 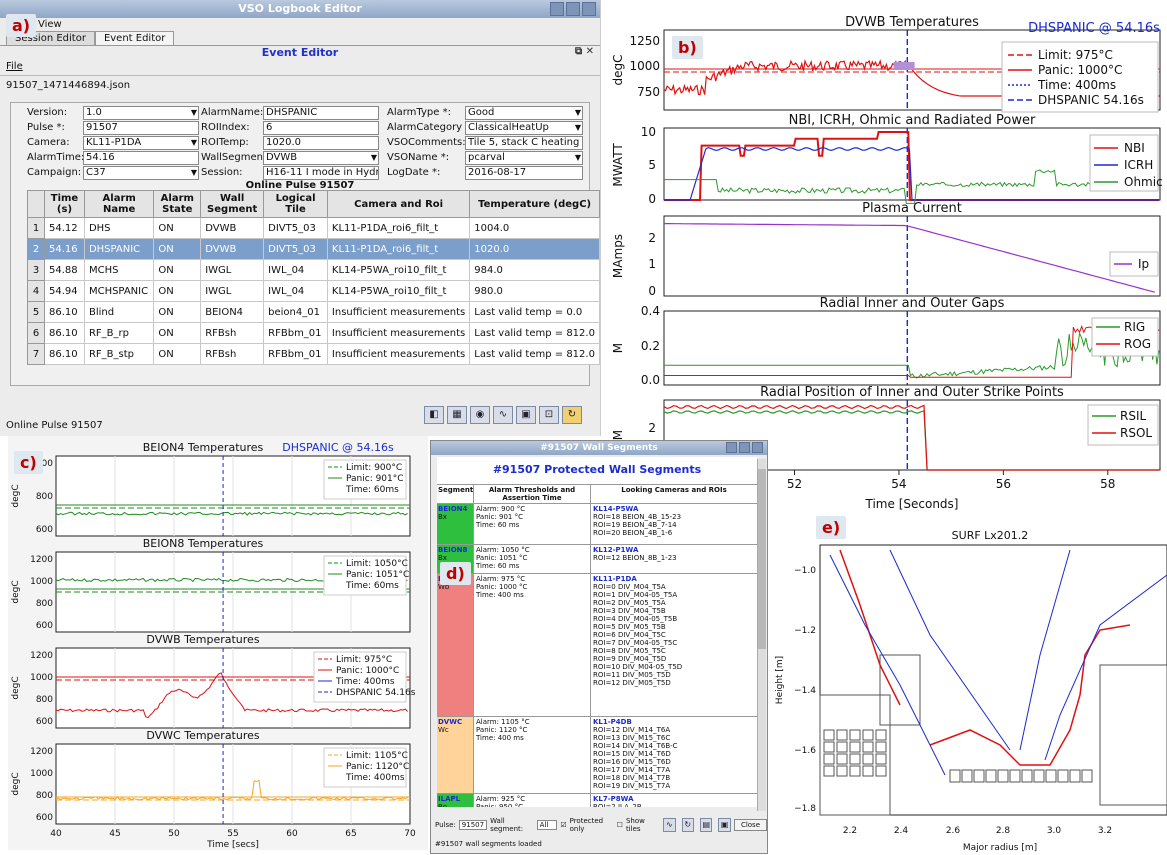 I want to click on close-button: Close, so click(x=750, y=825).